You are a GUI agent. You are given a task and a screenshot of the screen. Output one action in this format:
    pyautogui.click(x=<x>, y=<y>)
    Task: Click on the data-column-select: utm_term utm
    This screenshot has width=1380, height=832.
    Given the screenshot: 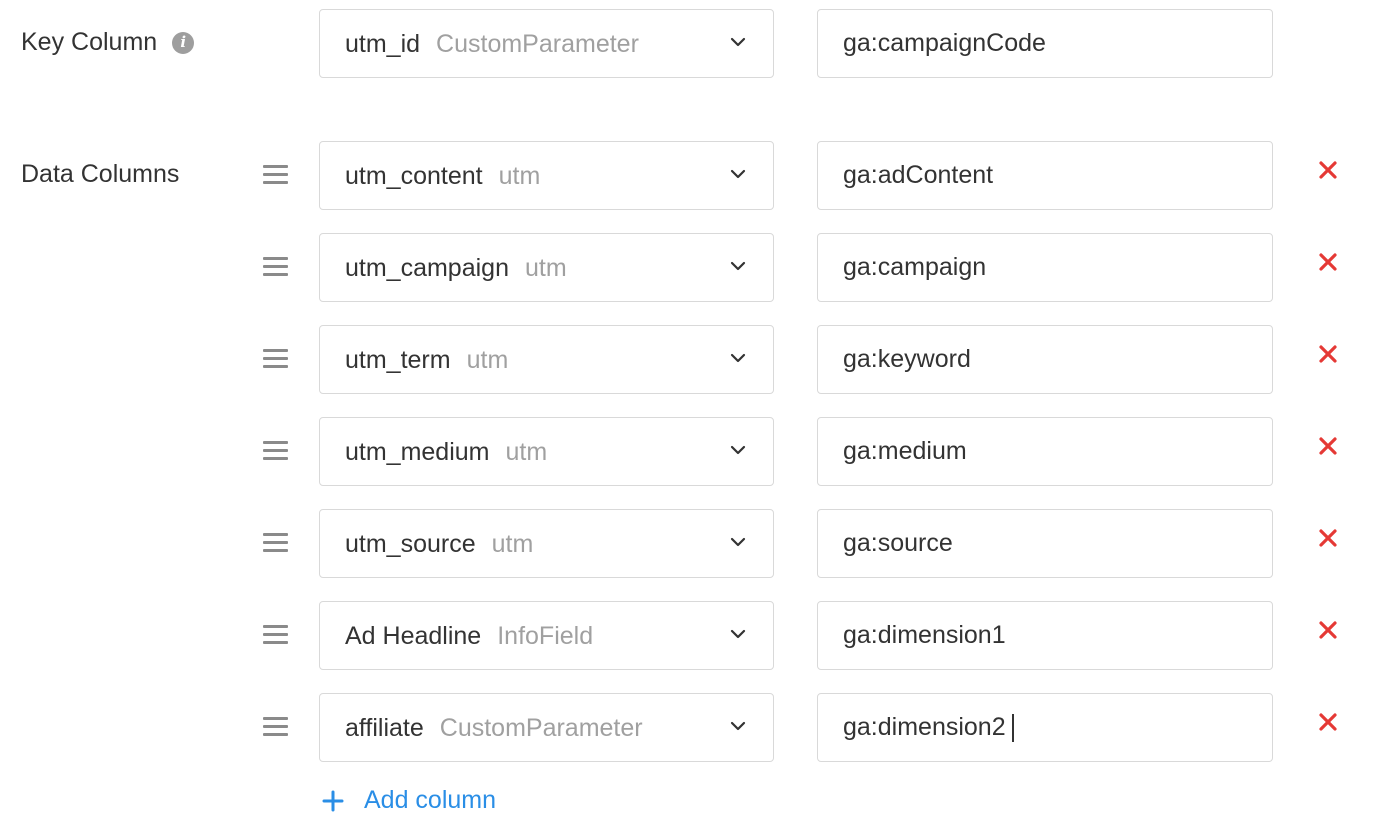 What is the action you would take?
    pyautogui.click(x=546, y=359)
    